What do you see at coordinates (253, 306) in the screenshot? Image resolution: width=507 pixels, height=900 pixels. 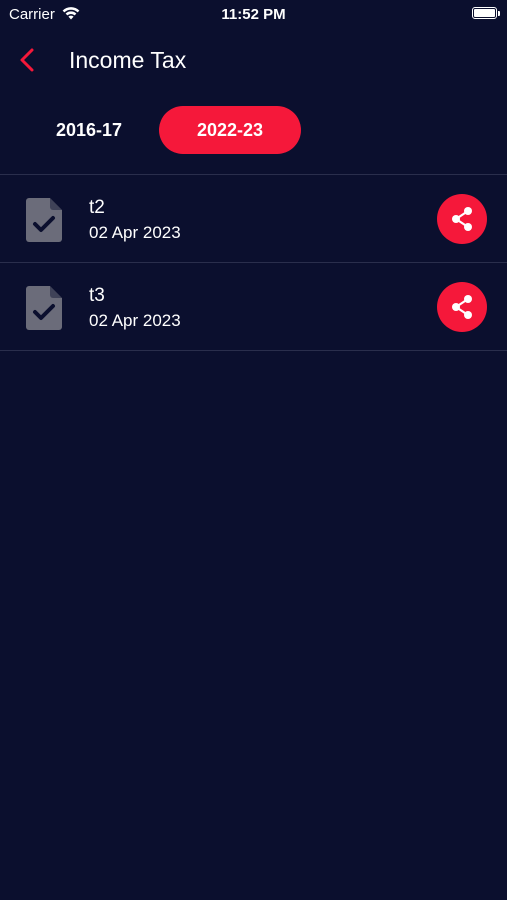 I see `document-row: t3 02 Apr 2023` at bounding box center [253, 306].